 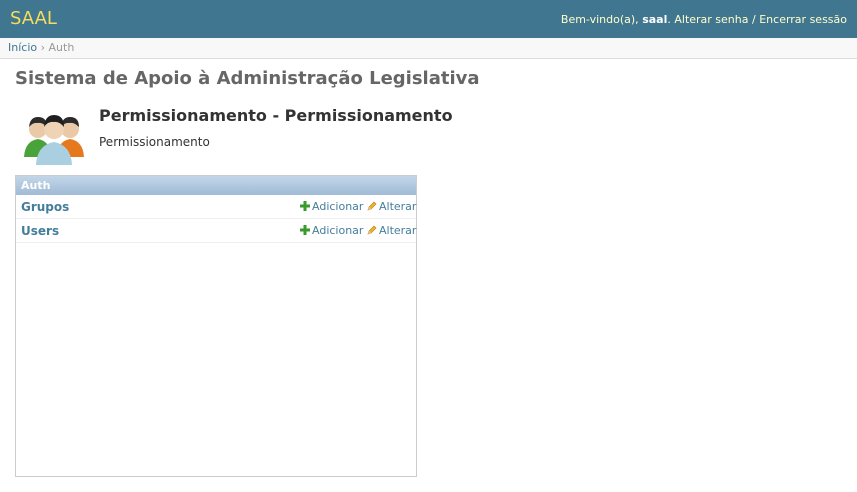 What do you see at coordinates (154, 142) in the screenshot?
I see `app-description: Permissionamento` at bounding box center [154, 142].